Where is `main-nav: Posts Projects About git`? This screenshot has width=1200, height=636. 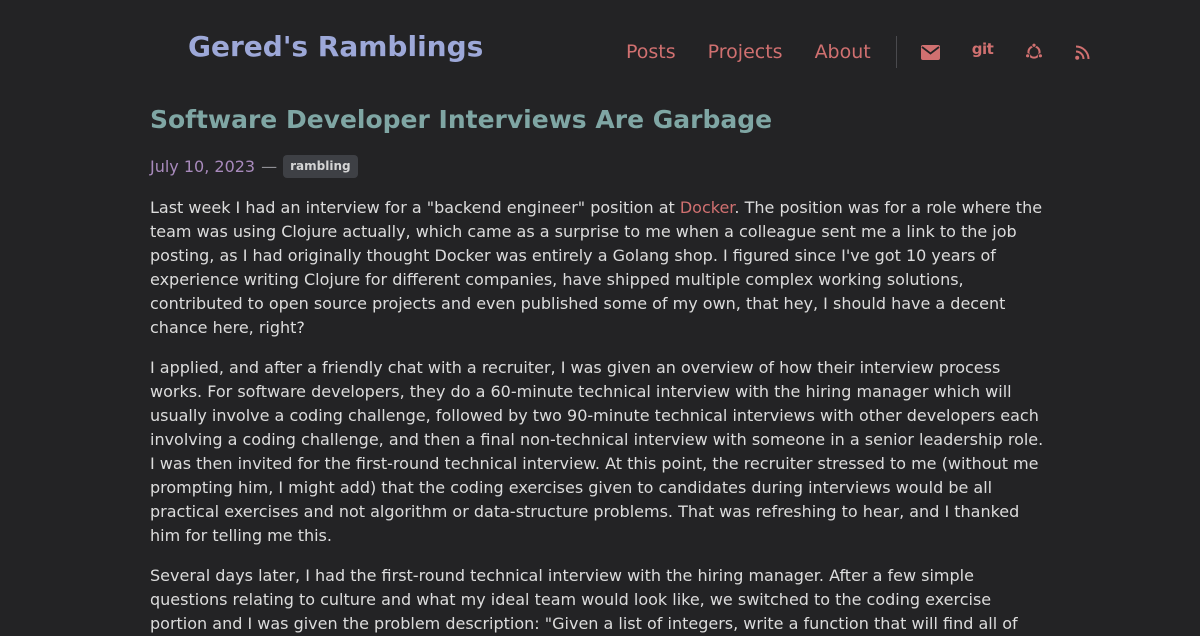
main-nav: Posts Projects About git is located at coordinates (874, 52).